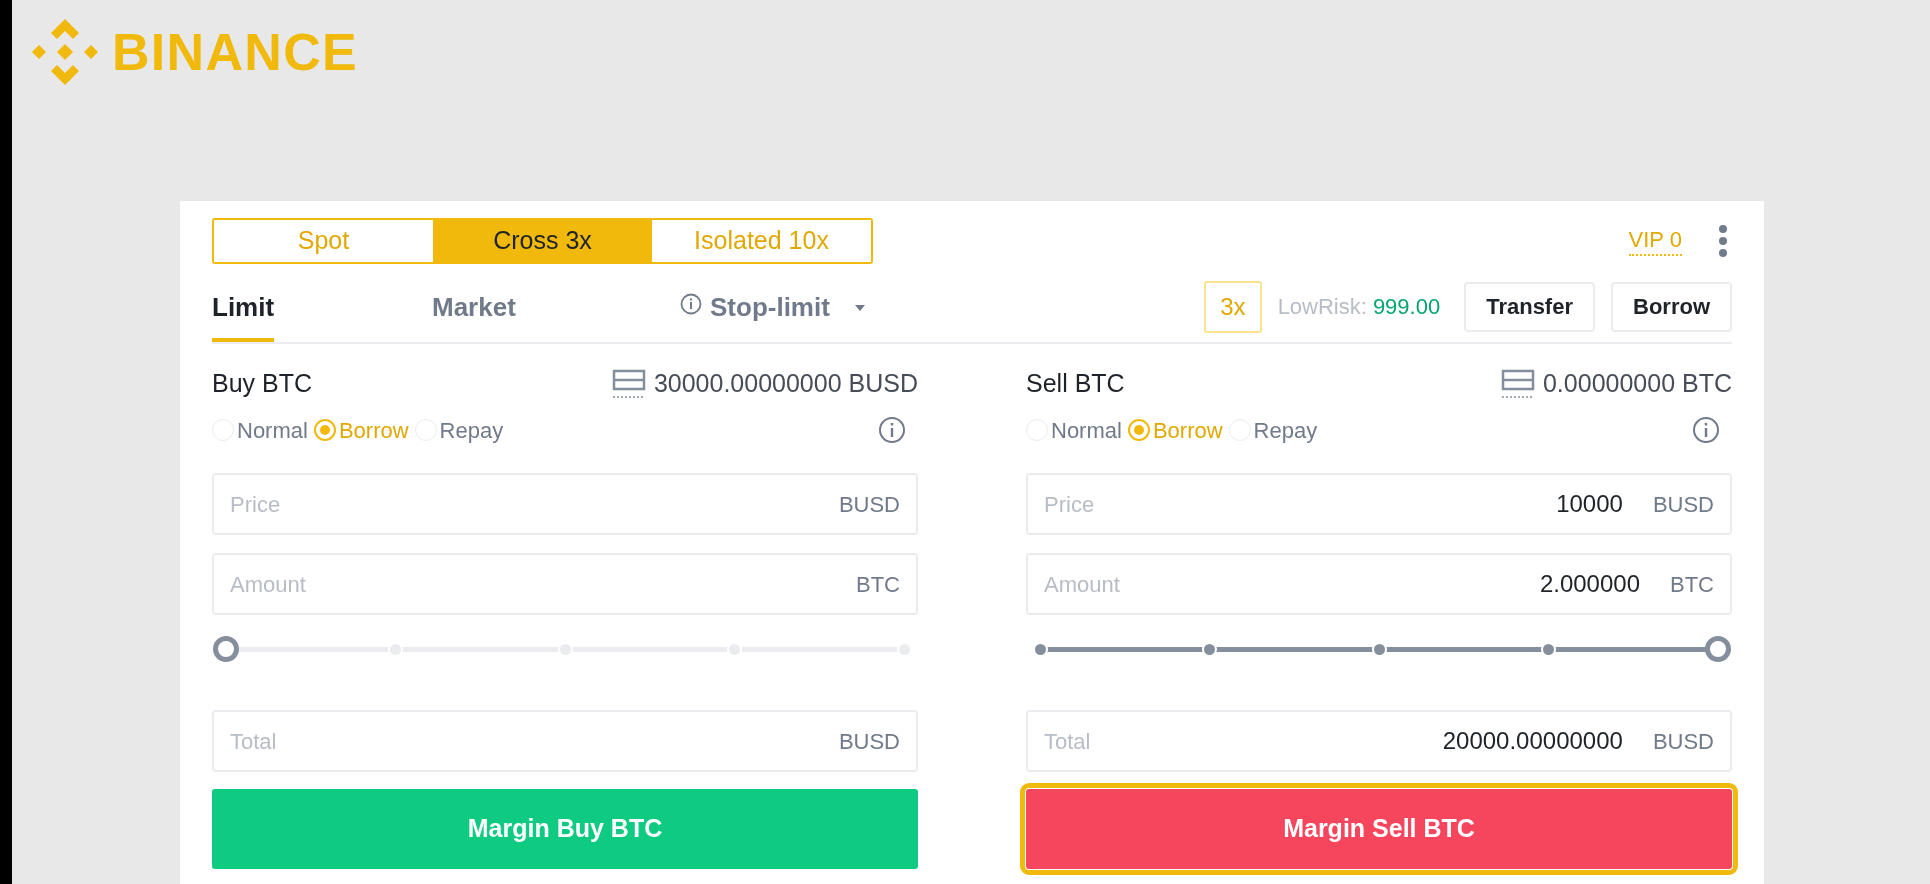 The image size is (1930, 884). I want to click on input-field: Total 20000.00000000 BUSD, so click(1379, 741).